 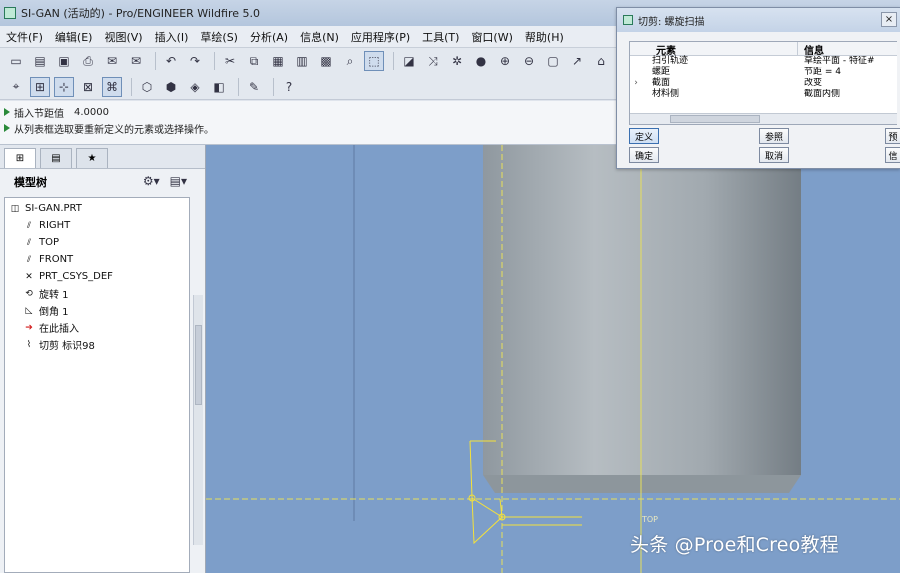 I want to click on table-row: 材料侧 截面内侧, so click(x=763, y=94).